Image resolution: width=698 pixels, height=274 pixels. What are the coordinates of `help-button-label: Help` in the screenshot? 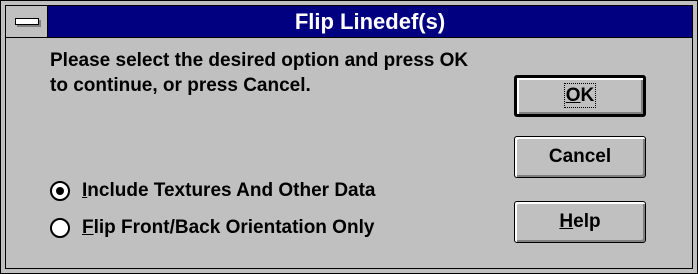 It's located at (580, 221).